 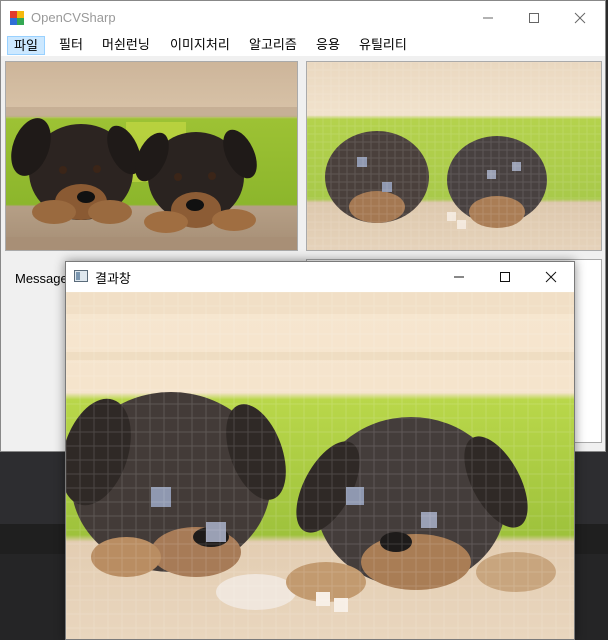 What do you see at coordinates (126, 45) in the screenshot?
I see `menu-machine-learning: 머쉰런닝` at bounding box center [126, 45].